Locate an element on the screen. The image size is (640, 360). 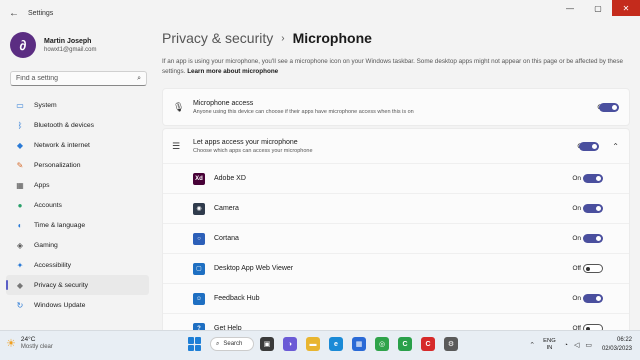
sidebar-item-time-language: ◐ Time & language is located at coordinates (77, 225).